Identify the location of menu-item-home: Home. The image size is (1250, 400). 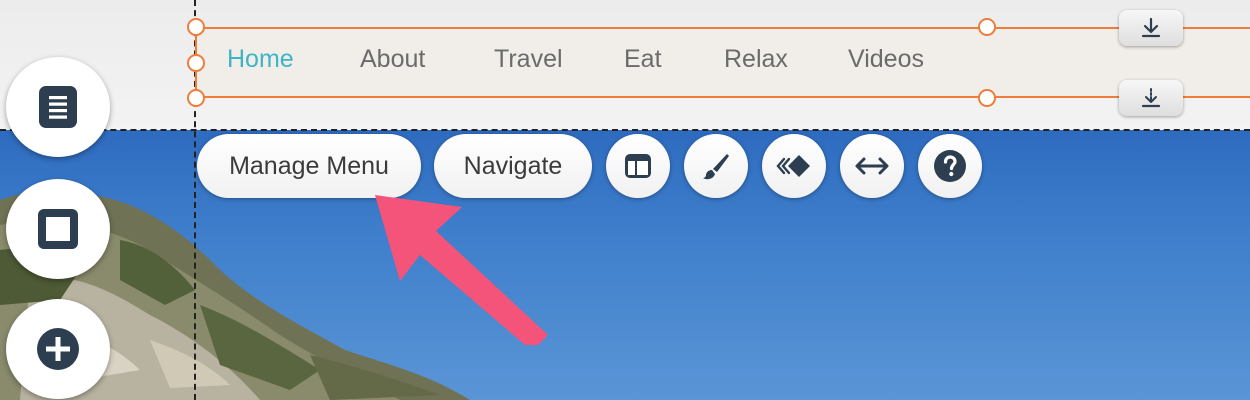
(260, 59).